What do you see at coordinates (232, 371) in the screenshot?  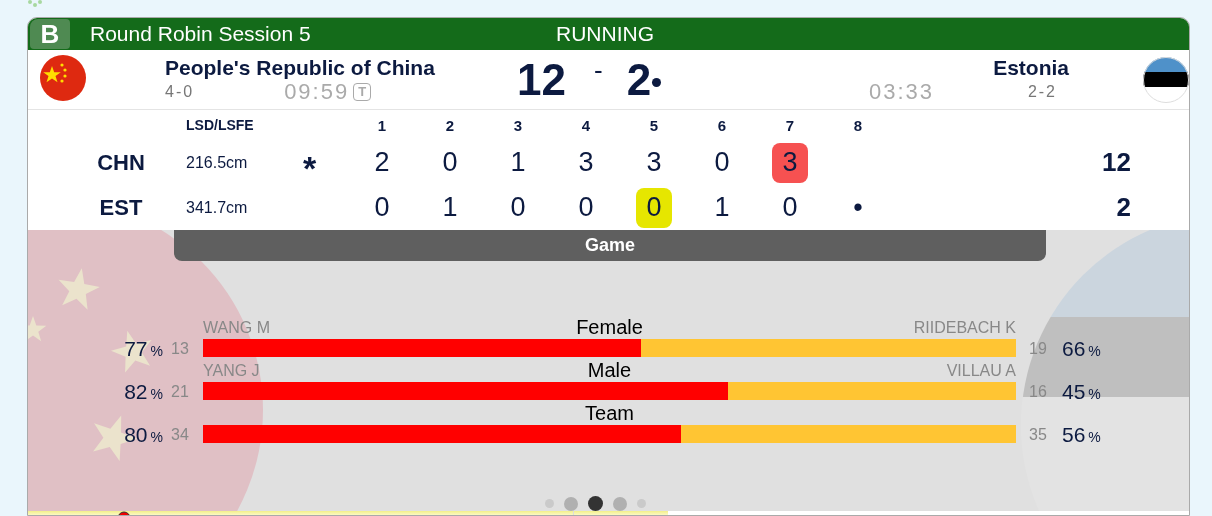 I see `player-name: YANG J` at bounding box center [232, 371].